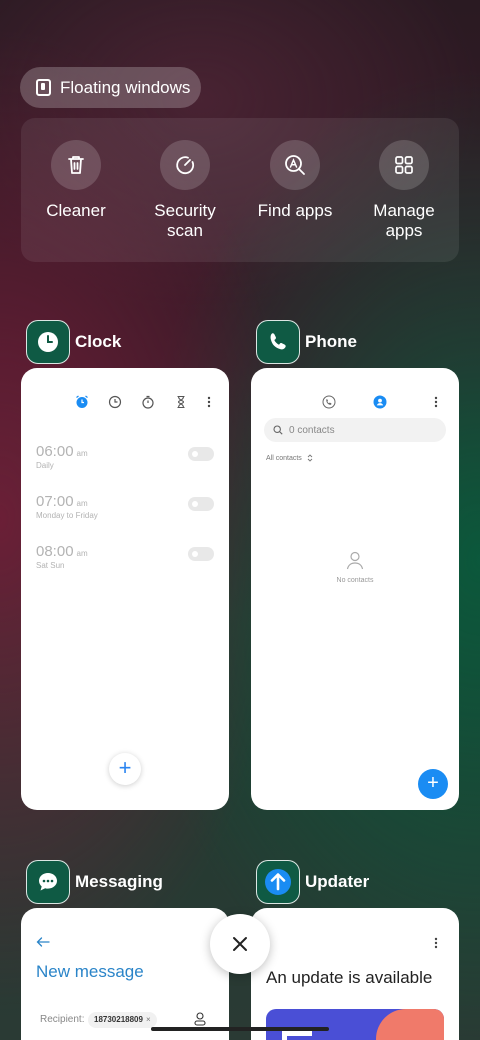  I want to click on stopwatch-tab-icon, so click(148, 402).